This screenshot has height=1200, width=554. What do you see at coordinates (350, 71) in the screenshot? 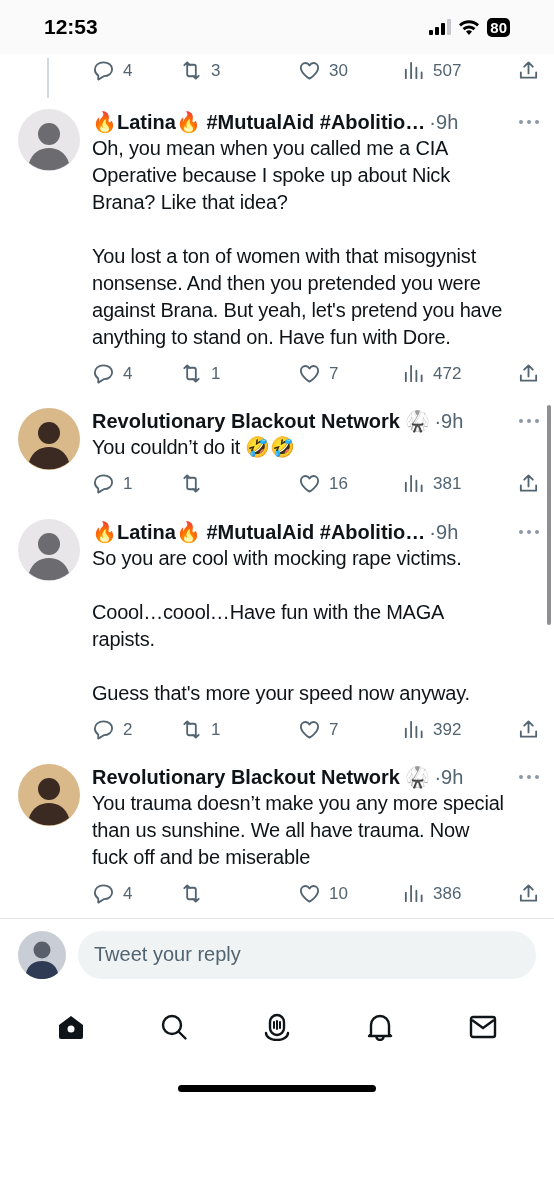
I see `like-button: 30` at bounding box center [350, 71].